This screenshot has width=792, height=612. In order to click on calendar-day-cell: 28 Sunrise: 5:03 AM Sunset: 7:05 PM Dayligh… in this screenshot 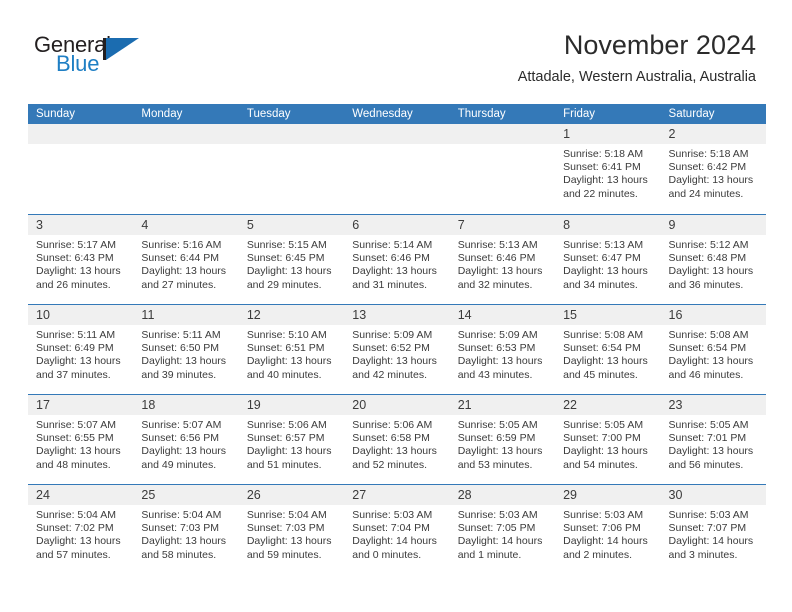, I will do `click(502, 529)`.